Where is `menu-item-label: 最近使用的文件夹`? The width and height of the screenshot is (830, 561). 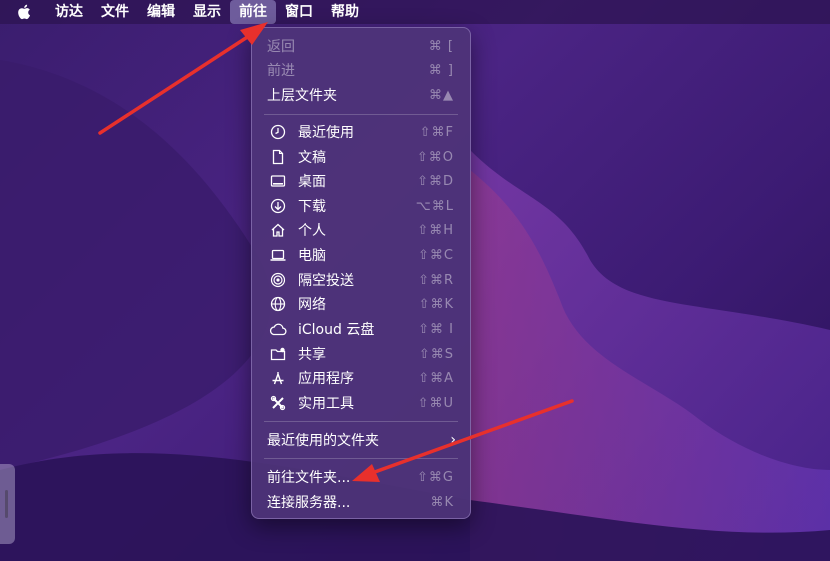
menu-item-label: 最近使用的文件夹 is located at coordinates (323, 441).